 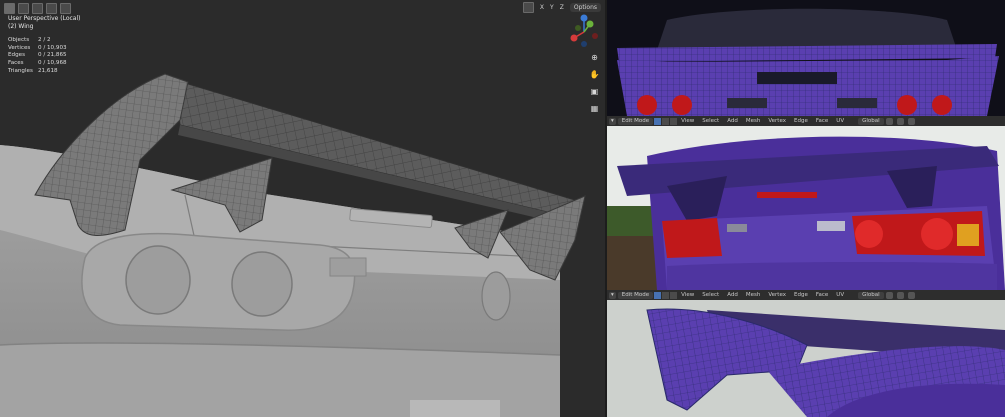 I want to click on stat-row: Edges 0 / 21,865, so click(x=37, y=55).